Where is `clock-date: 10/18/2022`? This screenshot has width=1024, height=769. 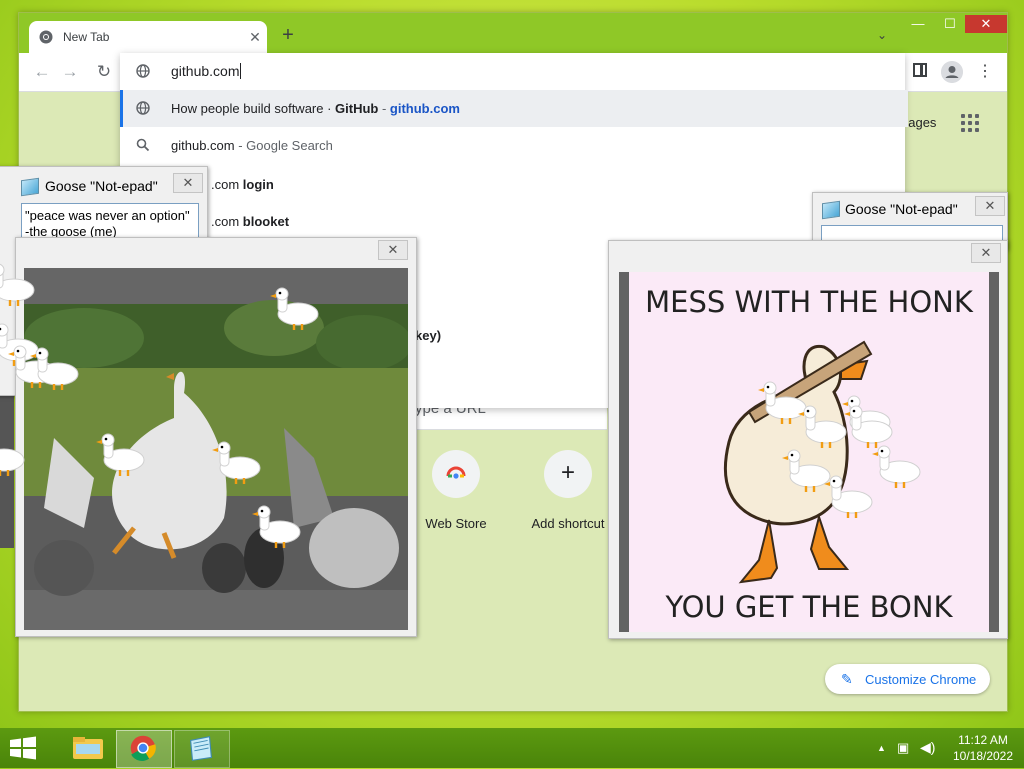
clock-date: 10/18/2022 is located at coordinates (983, 756).